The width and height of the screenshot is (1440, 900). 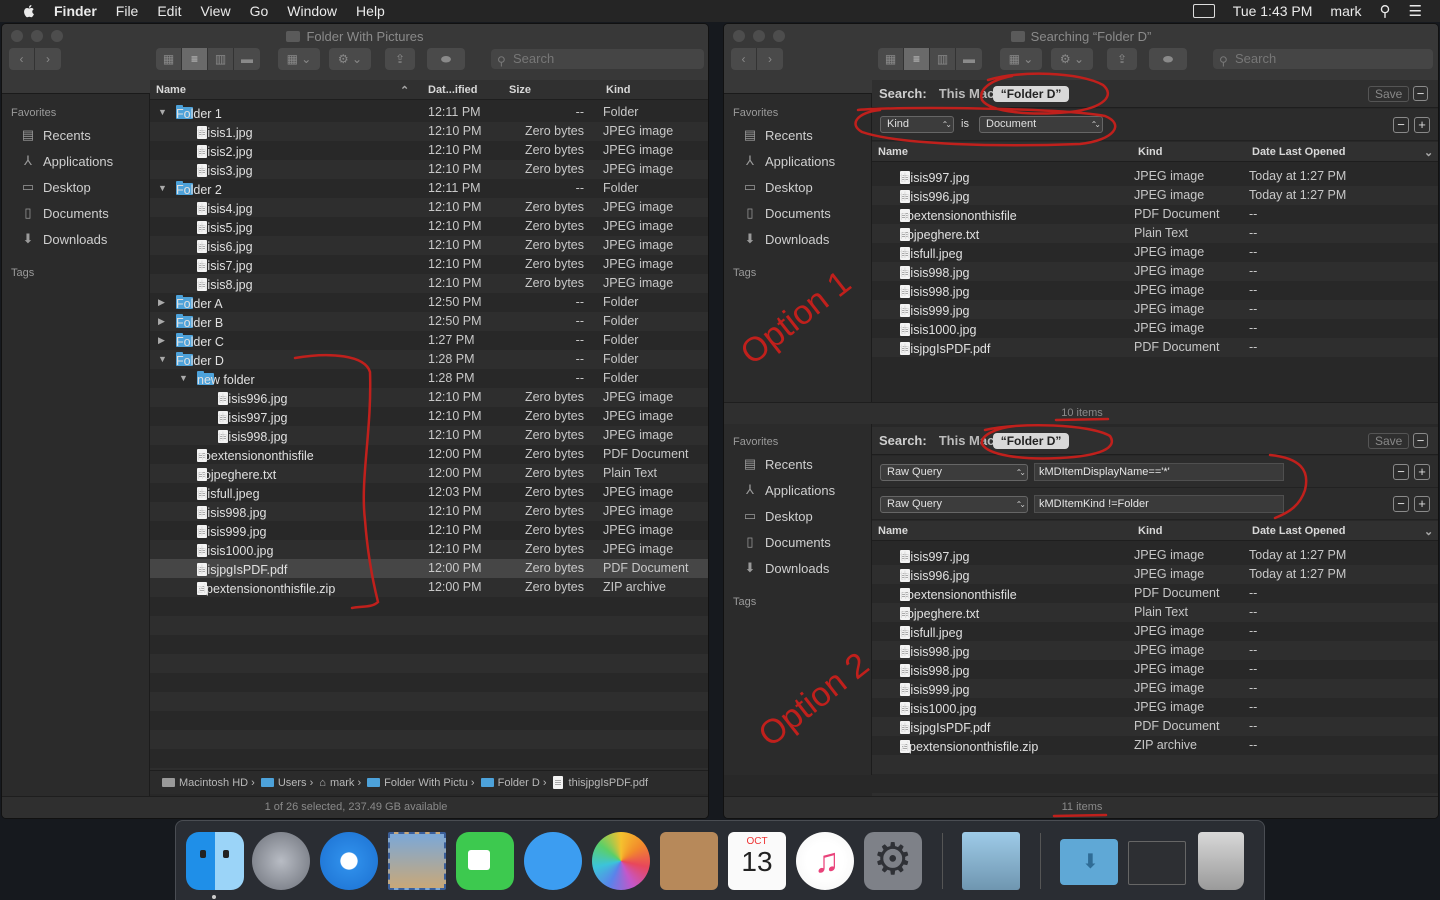 What do you see at coordinates (259, 11) in the screenshot?
I see `menu-go: Go` at bounding box center [259, 11].